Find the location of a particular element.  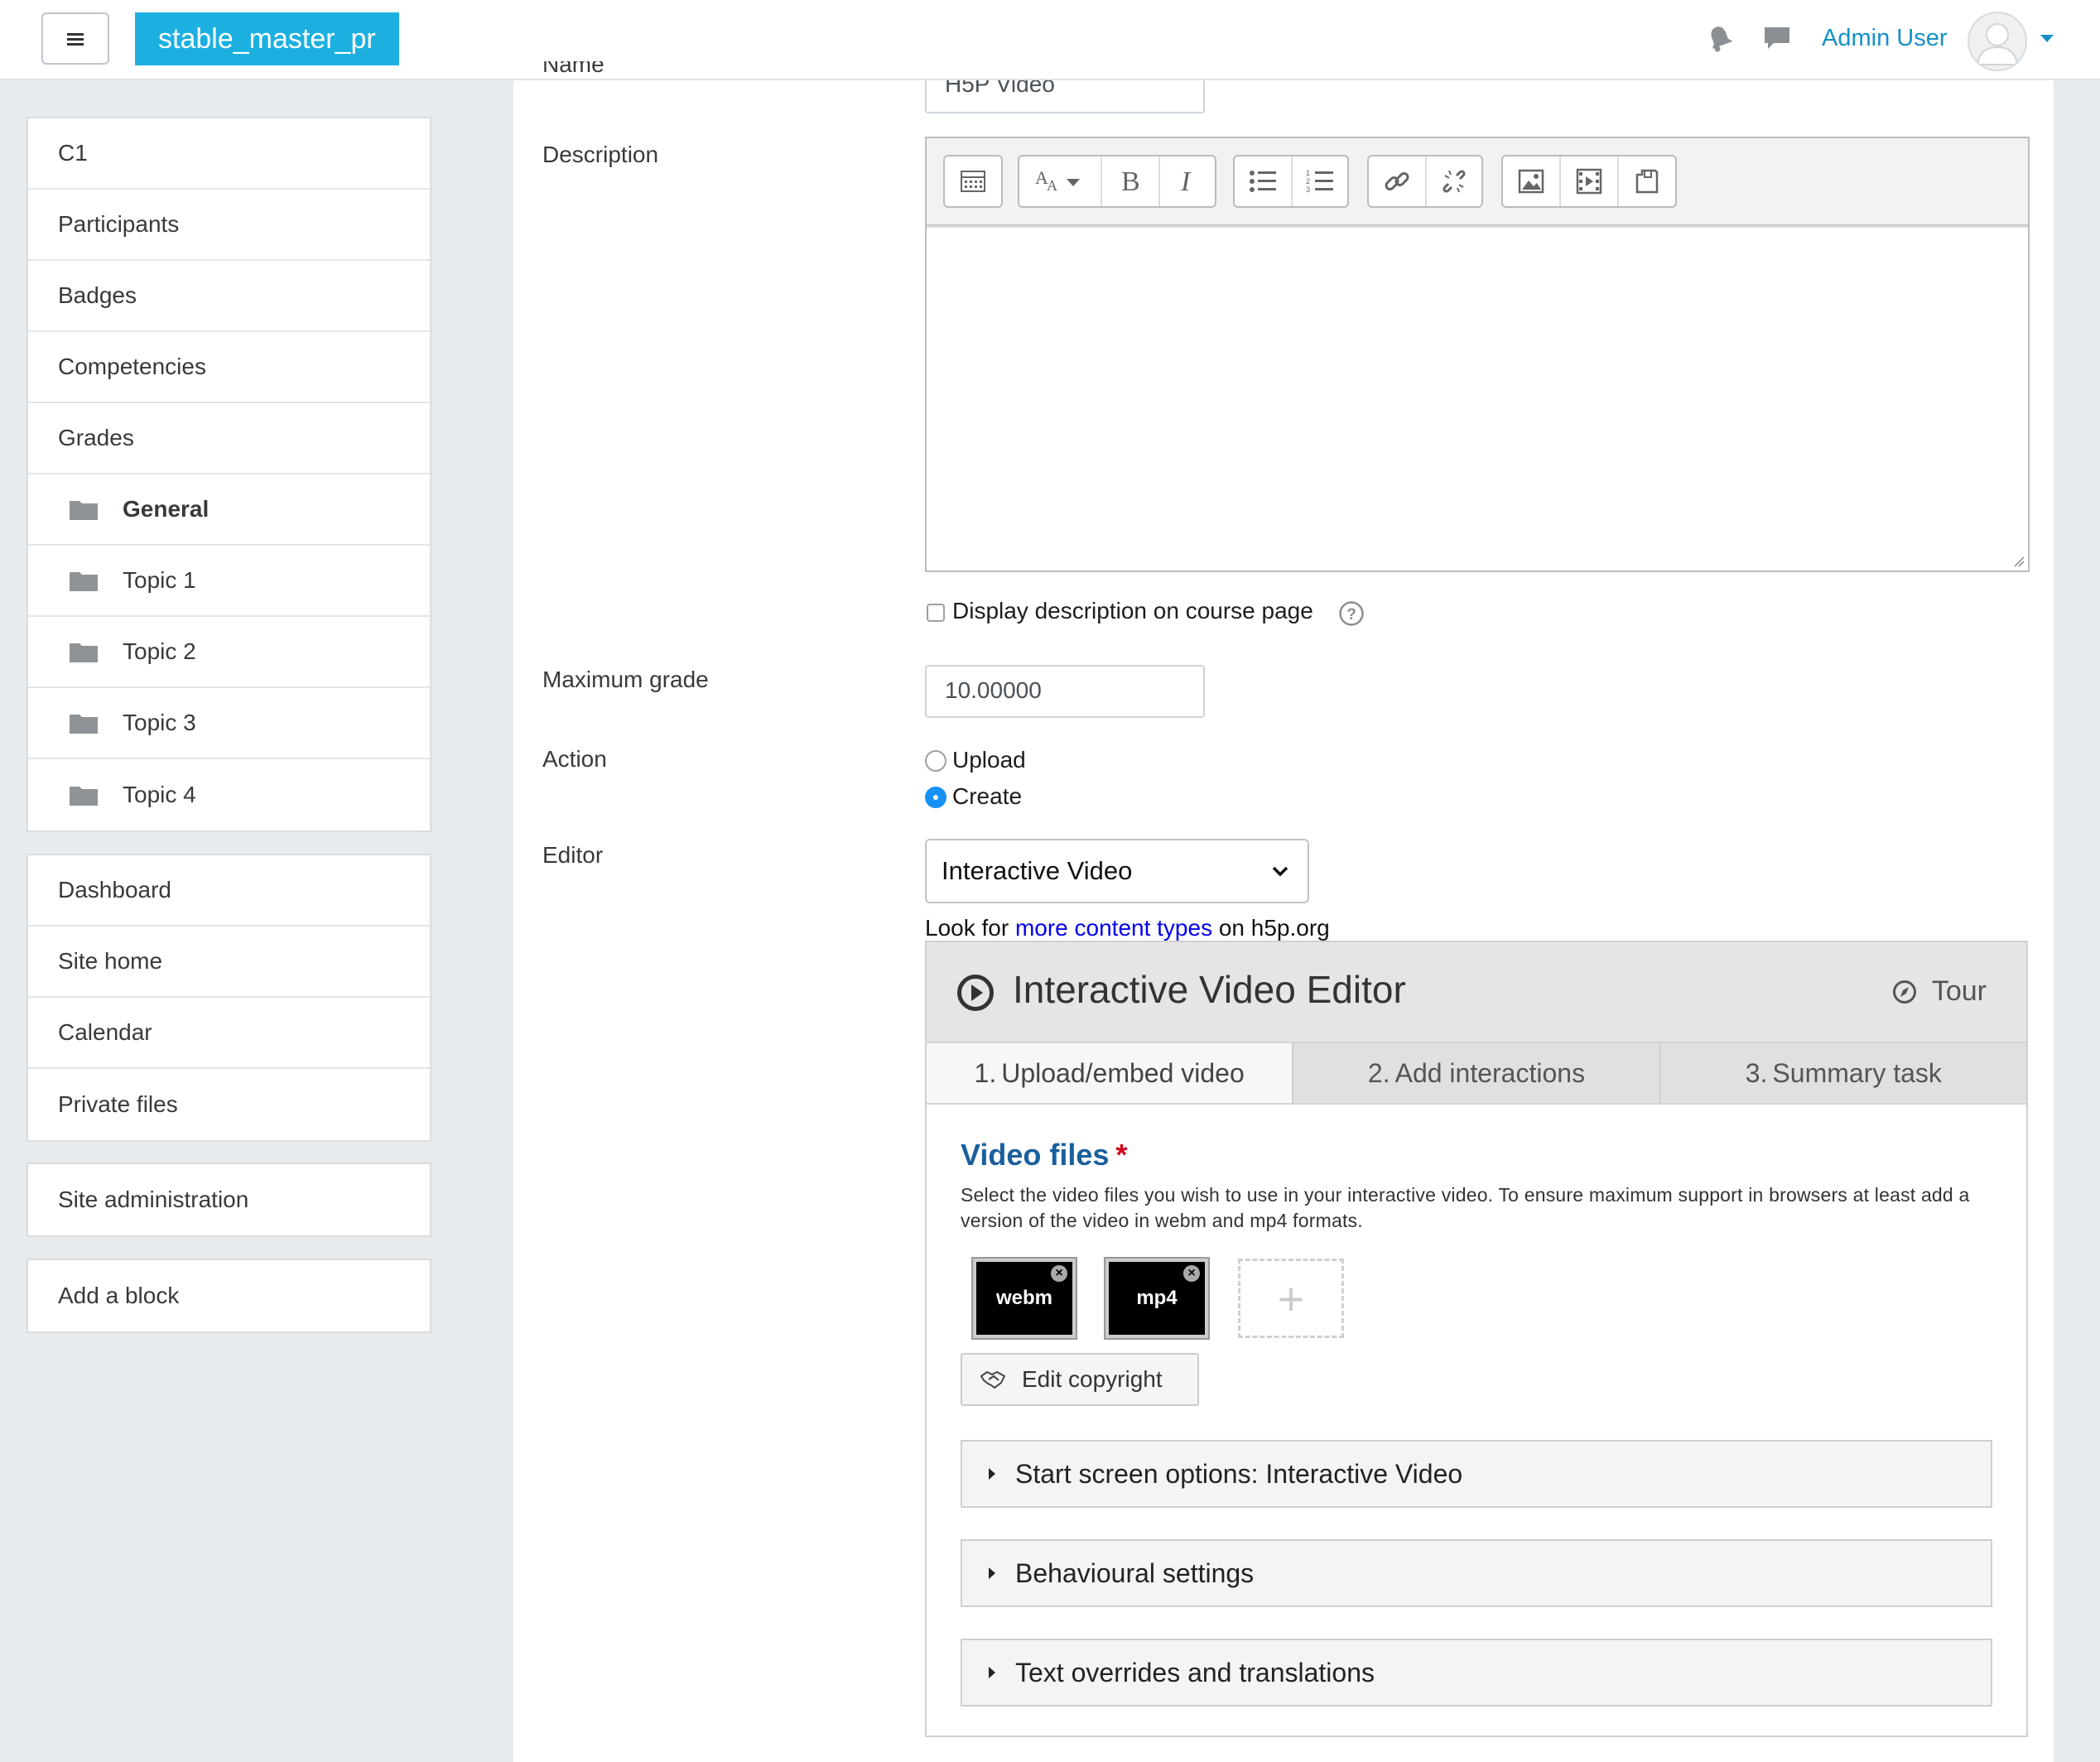

bold-button: B is located at coordinates (1131, 181).